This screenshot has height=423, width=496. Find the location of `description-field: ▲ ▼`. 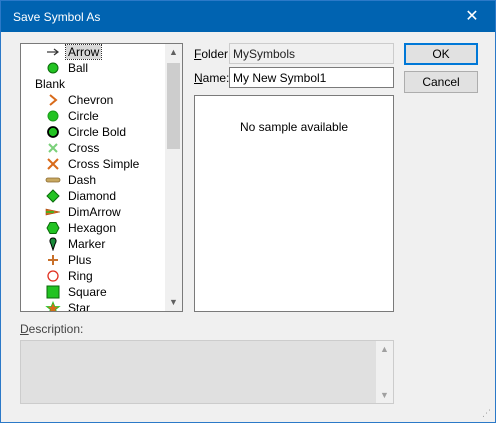

description-field: ▲ ▼ is located at coordinates (207, 372).